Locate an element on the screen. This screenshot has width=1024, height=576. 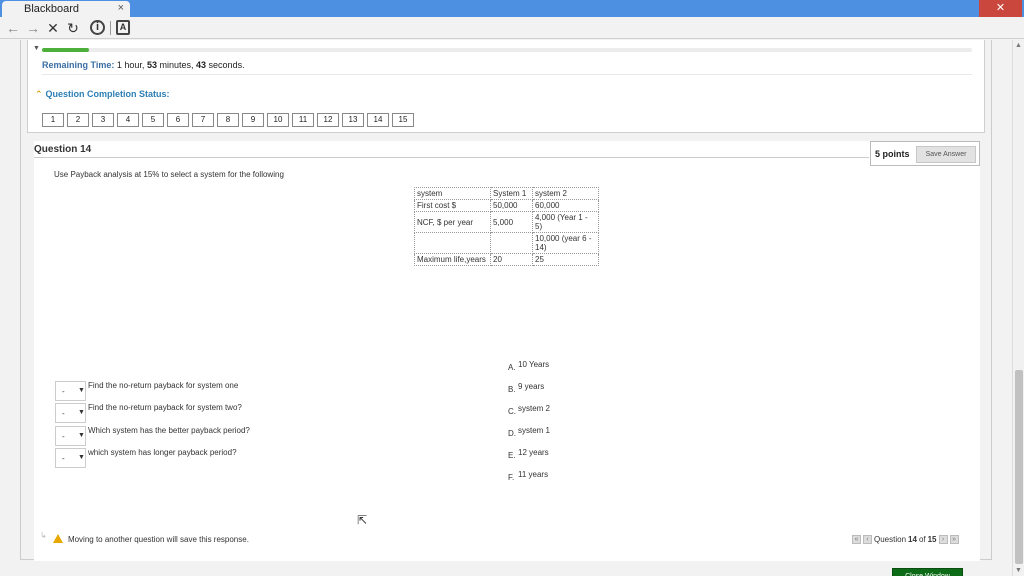
table-cell: 5,000 is located at coordinates (511, 222).